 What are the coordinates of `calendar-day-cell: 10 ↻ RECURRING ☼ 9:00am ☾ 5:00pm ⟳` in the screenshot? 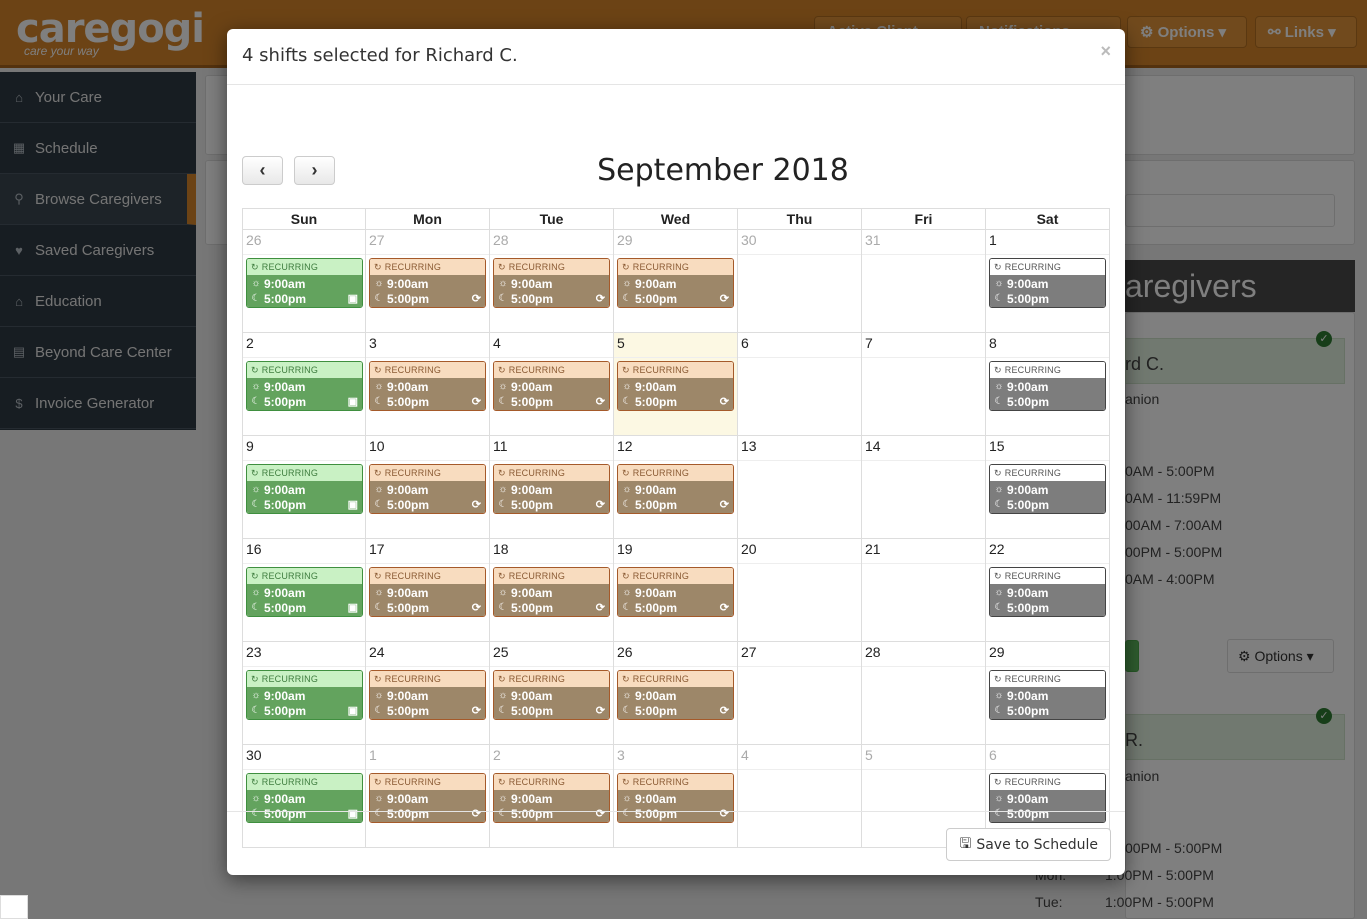 It's located at (428, 487).